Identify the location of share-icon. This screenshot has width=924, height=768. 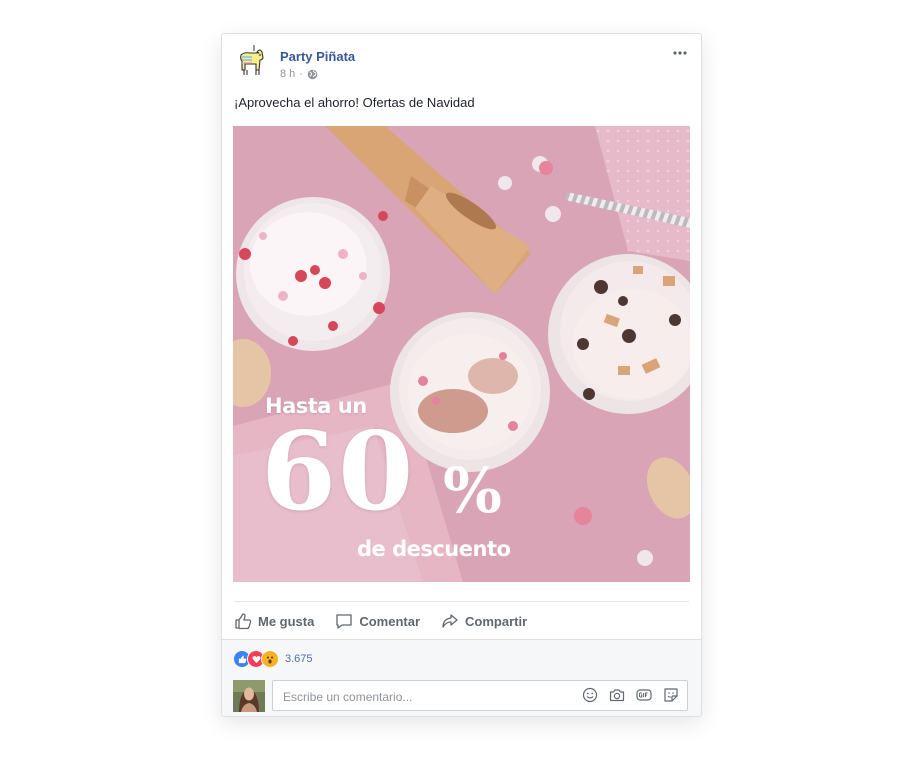
(450, 621).